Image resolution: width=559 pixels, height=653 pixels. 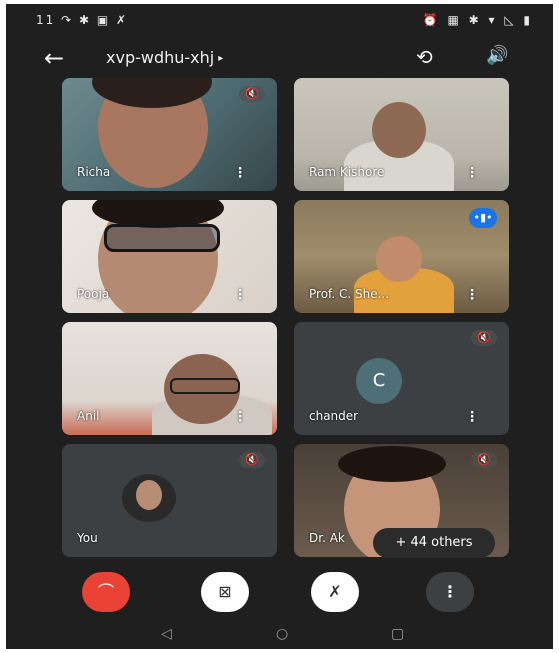 I want to click on avatar, so click(x=149, y=498).